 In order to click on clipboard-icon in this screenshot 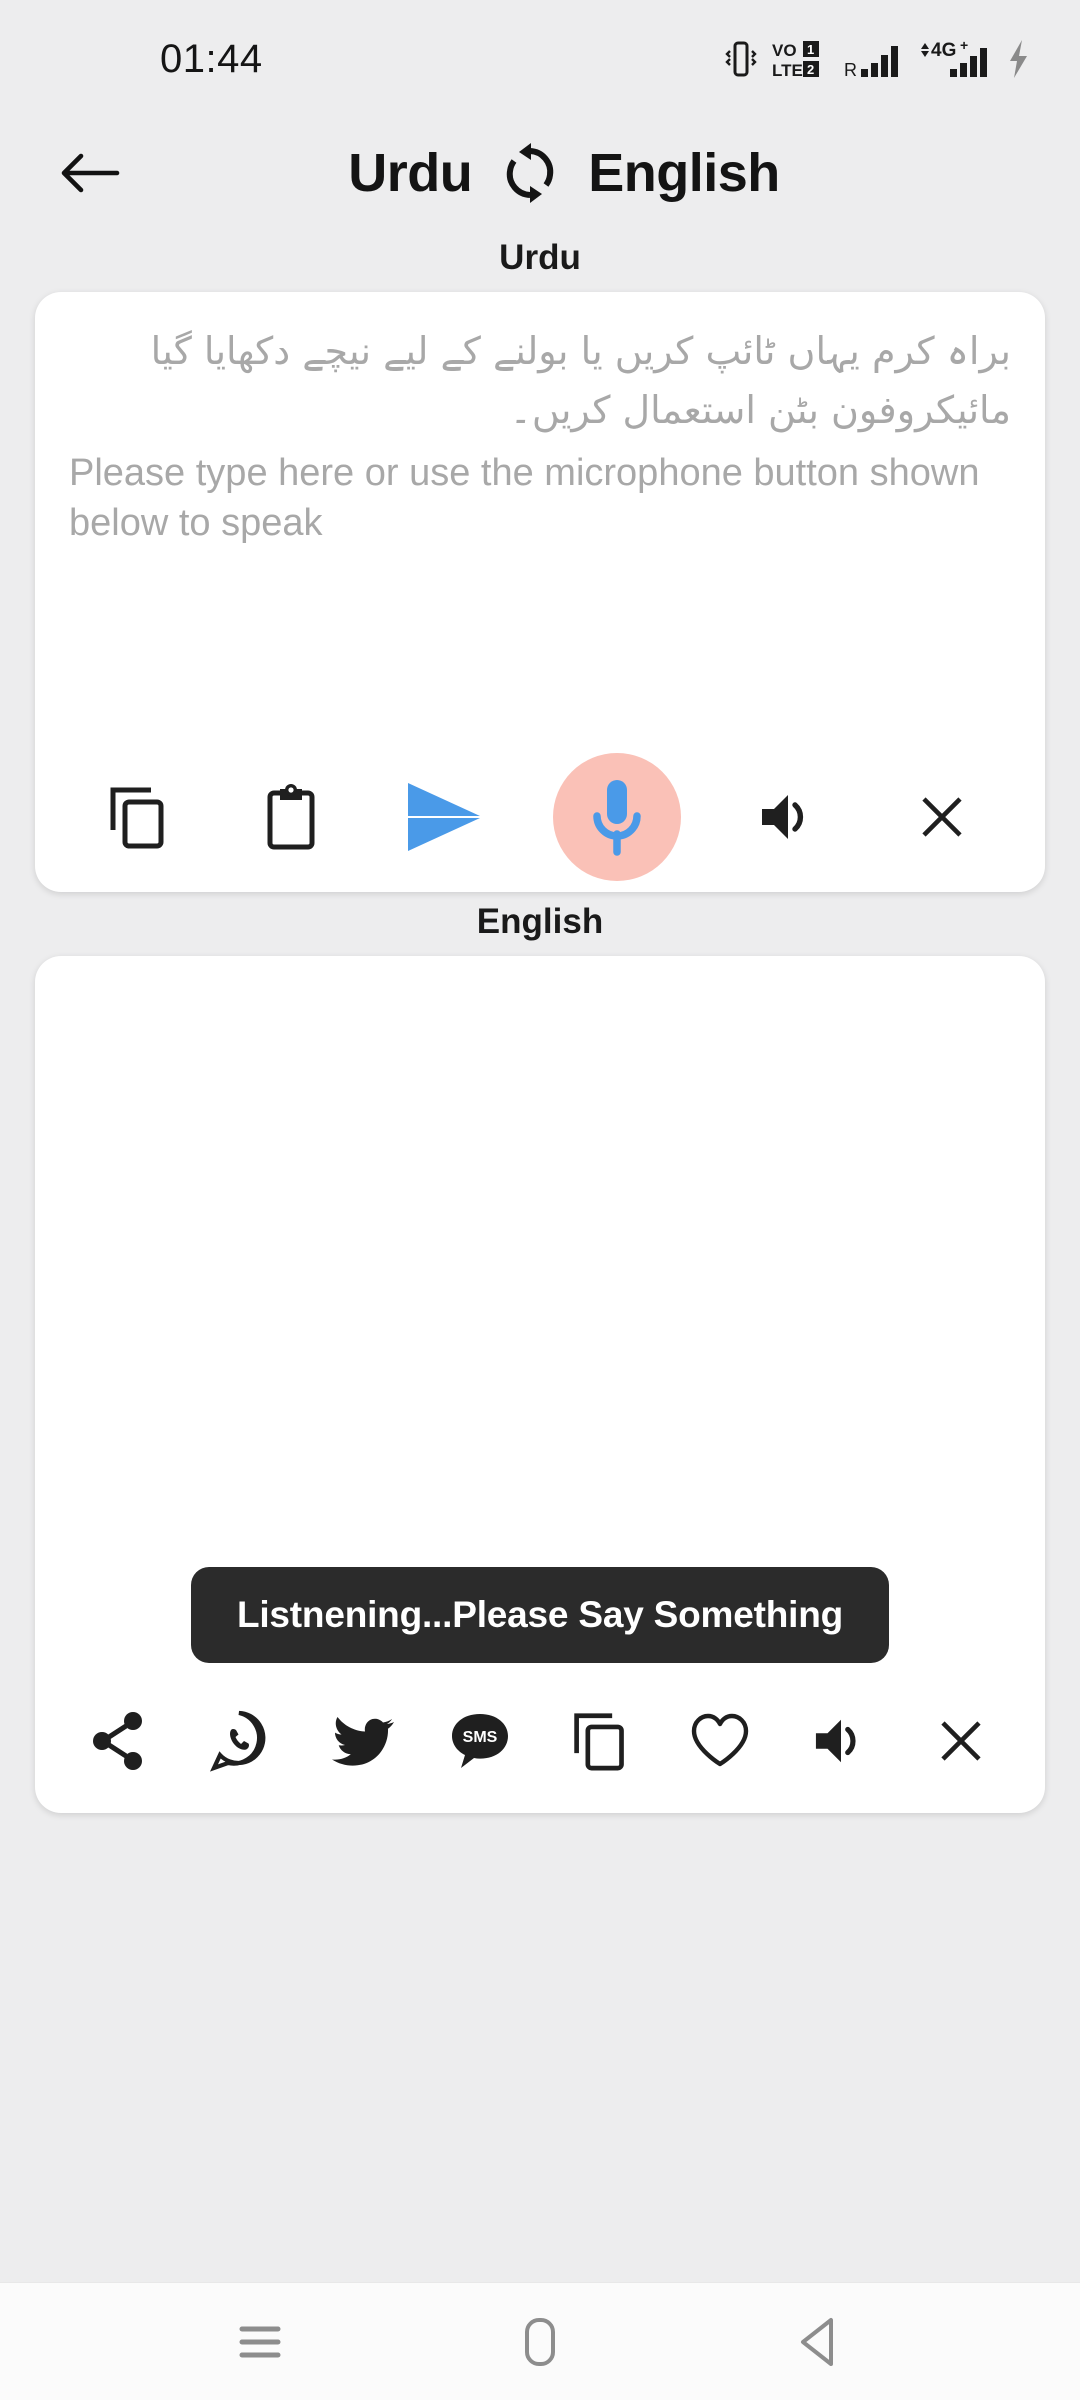, I will do `click(291, 817)`.